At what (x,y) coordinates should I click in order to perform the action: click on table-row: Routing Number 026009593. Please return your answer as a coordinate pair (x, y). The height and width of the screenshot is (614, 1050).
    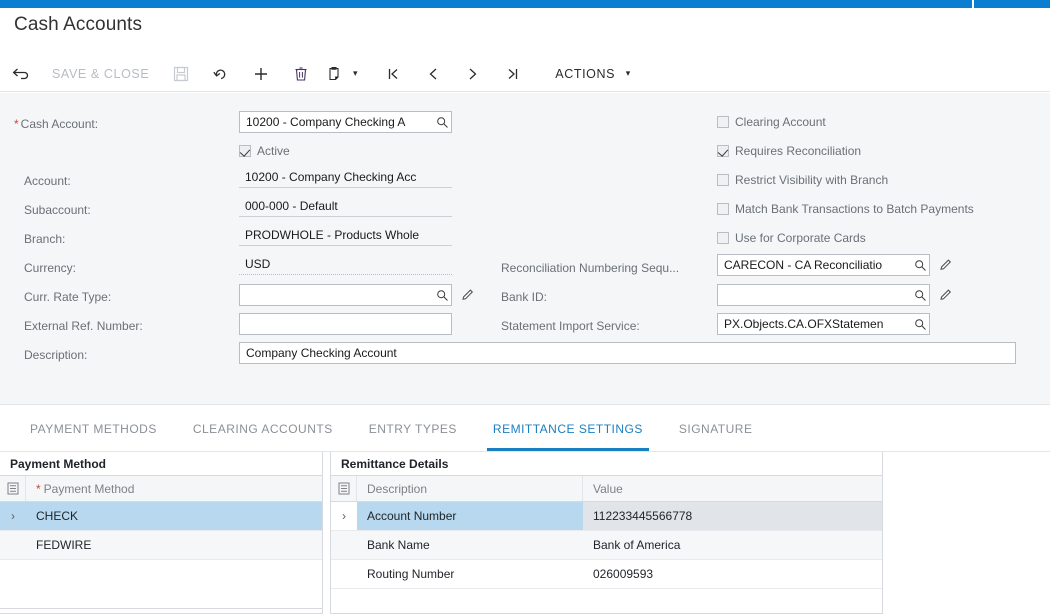
    Looking at the image, I should click on (606, 574).